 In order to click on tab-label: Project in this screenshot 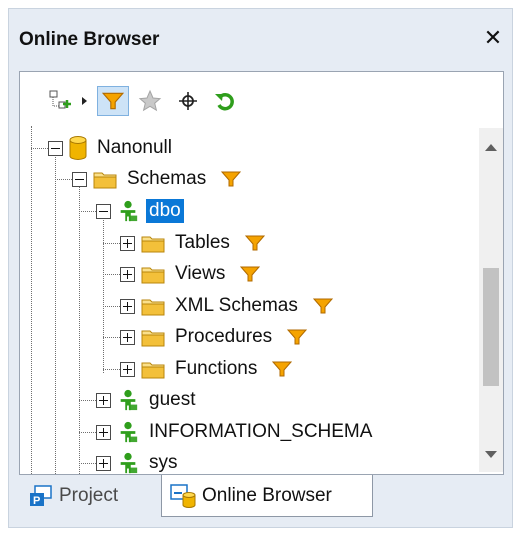, I will do `click(89, 495)`.